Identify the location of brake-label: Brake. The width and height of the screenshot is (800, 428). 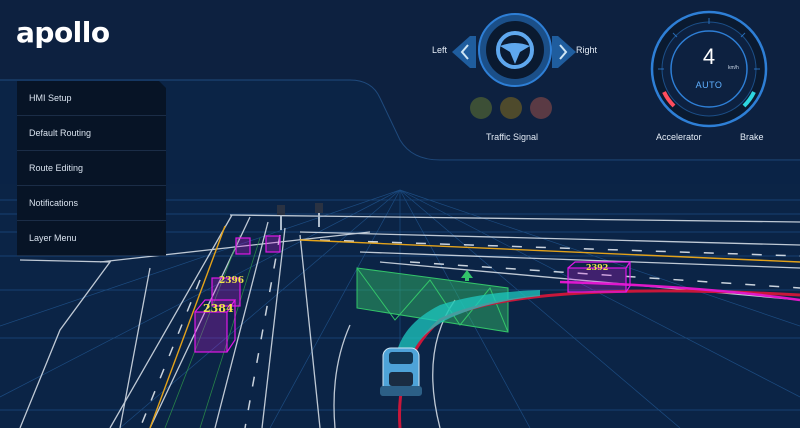
(752, 137).